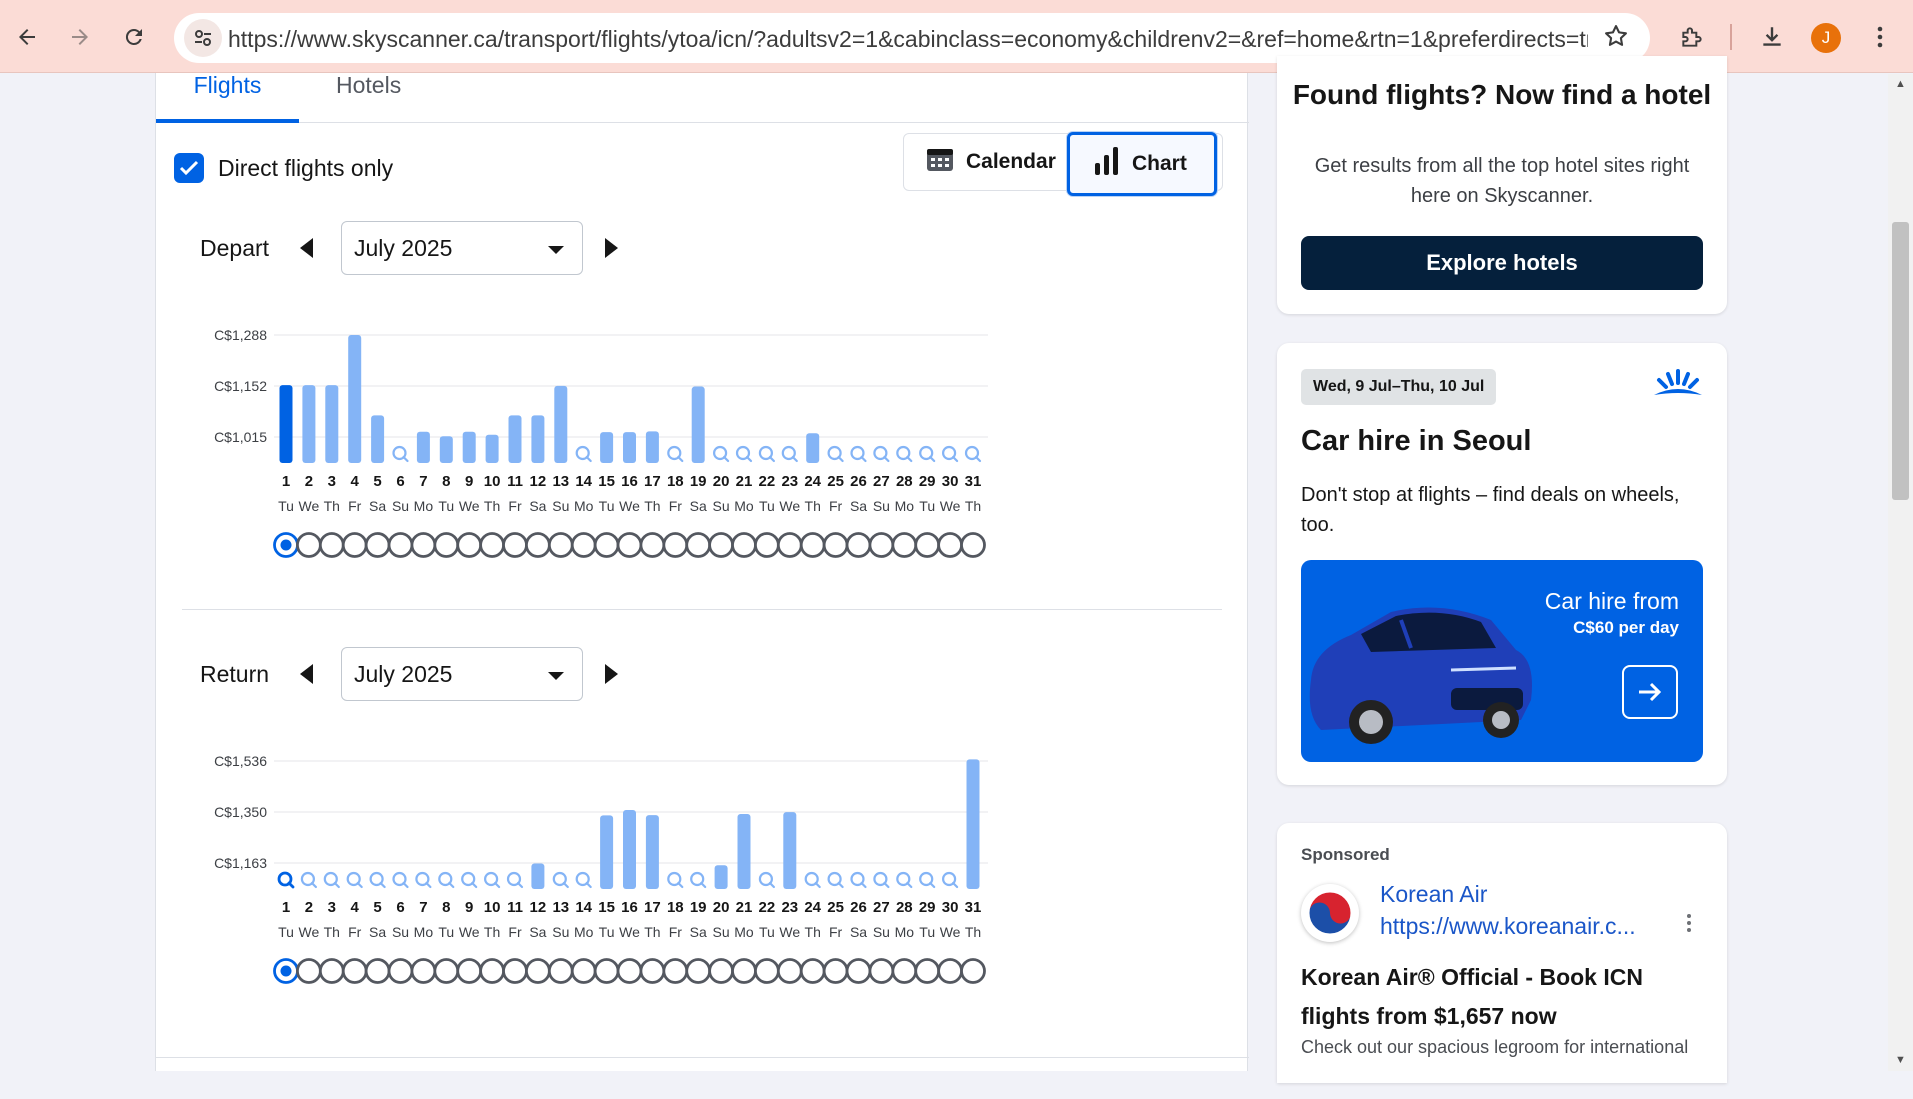 The width and height of the screenshot is (1913, 1099). What do you see at coordinates (203, 38) in the screenshot?
I see `site-info-icon` at bounding box center [203, 38].